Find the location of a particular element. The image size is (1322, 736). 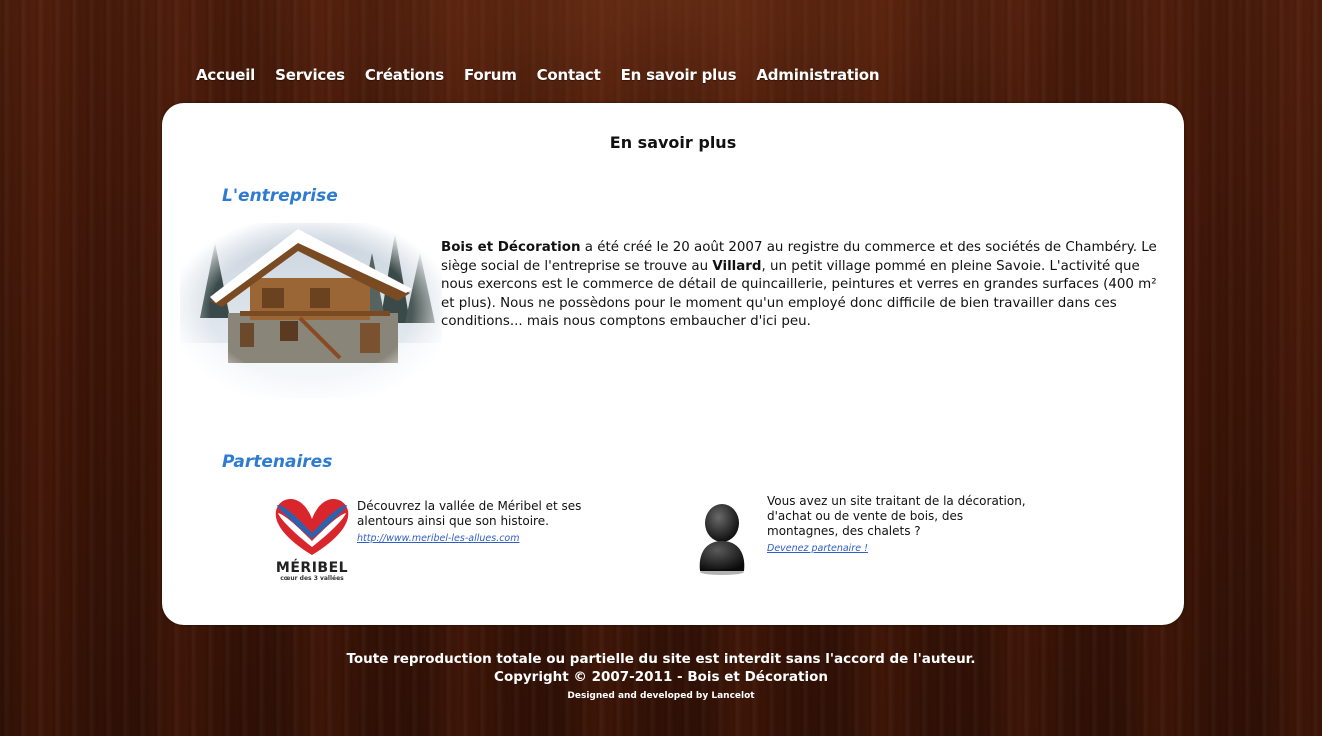

company-name: Bois et Décoration is located at coordinates (511, 247).